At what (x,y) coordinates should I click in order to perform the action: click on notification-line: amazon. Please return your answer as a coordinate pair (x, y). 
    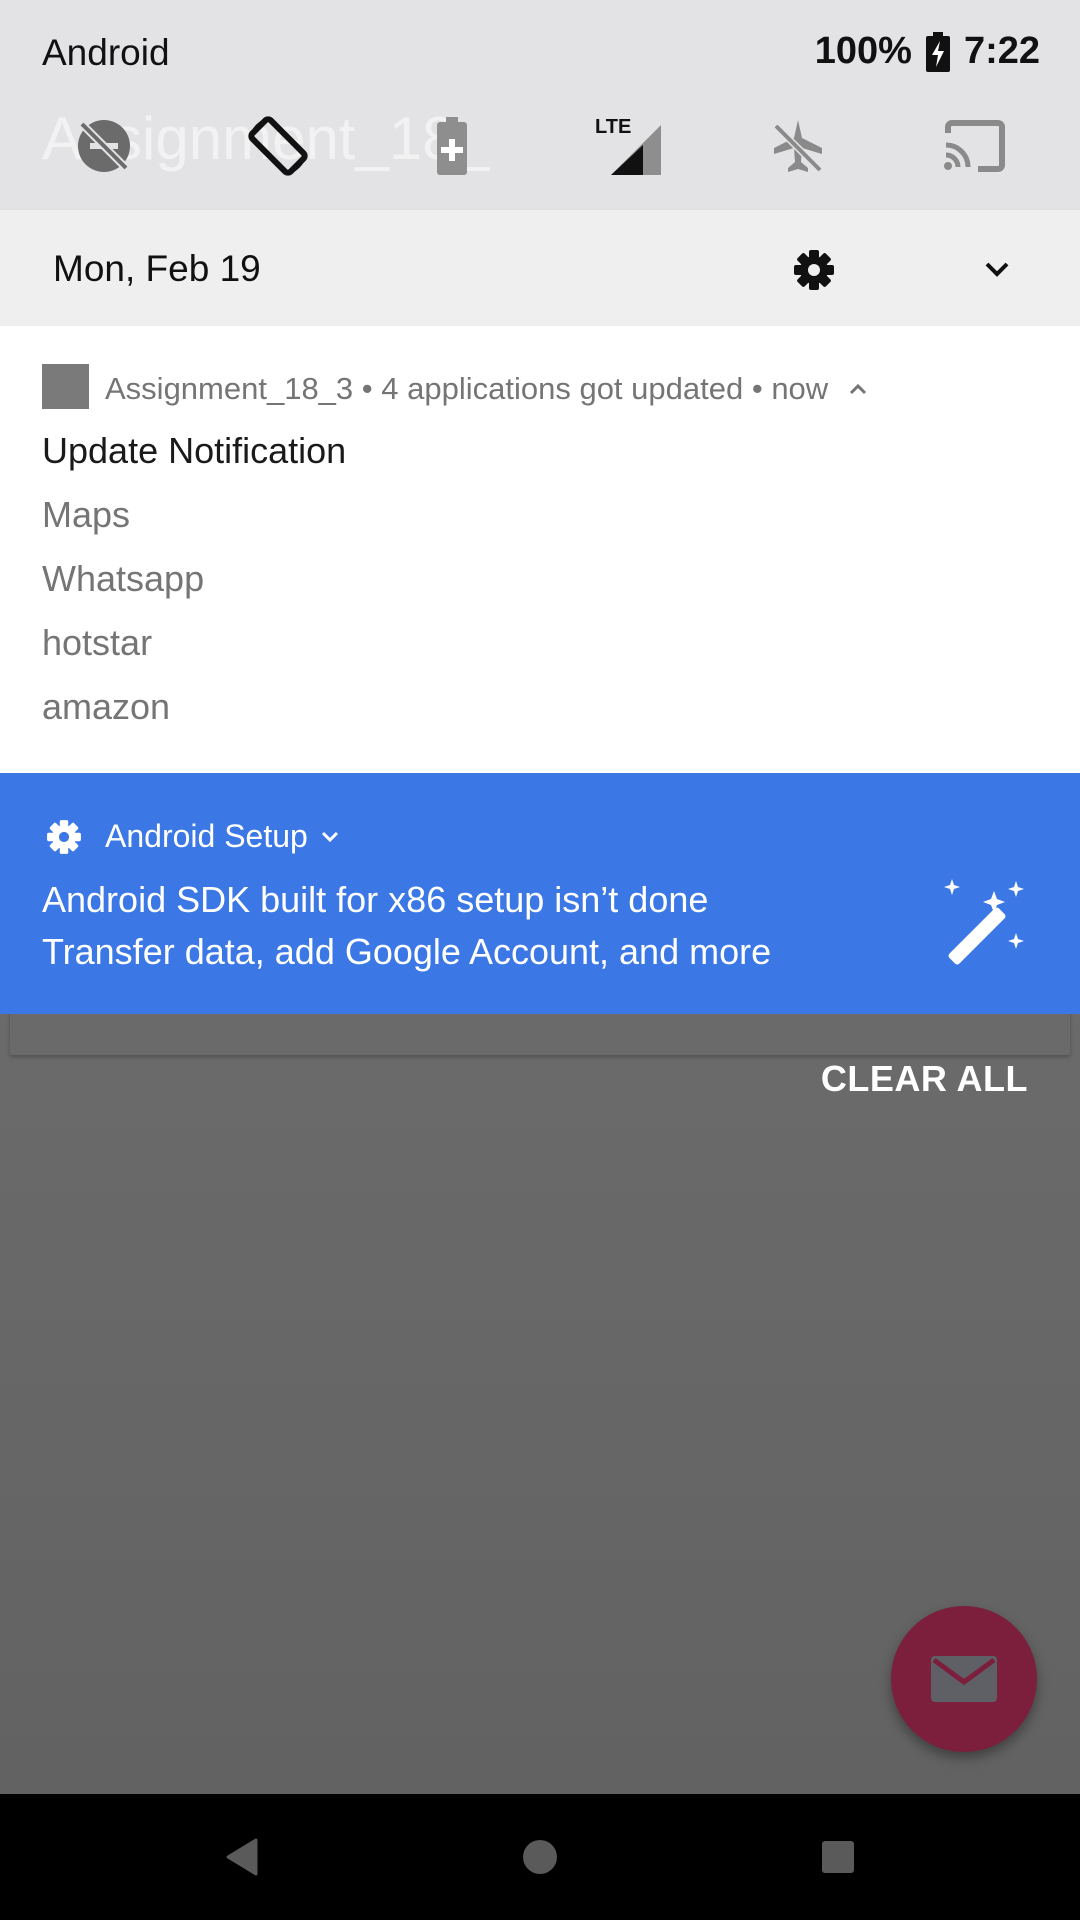
    Looking at the image, I should click on (106, 706).